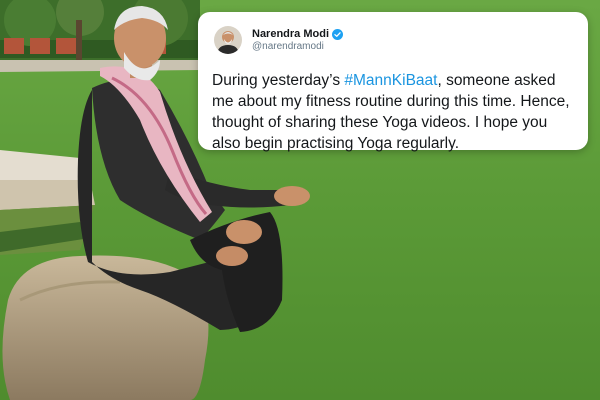  What do you see at coordinates (297, 47) in the screenshot?
I see `author-handle: @narendramodi` at bounding box center [297, 47].